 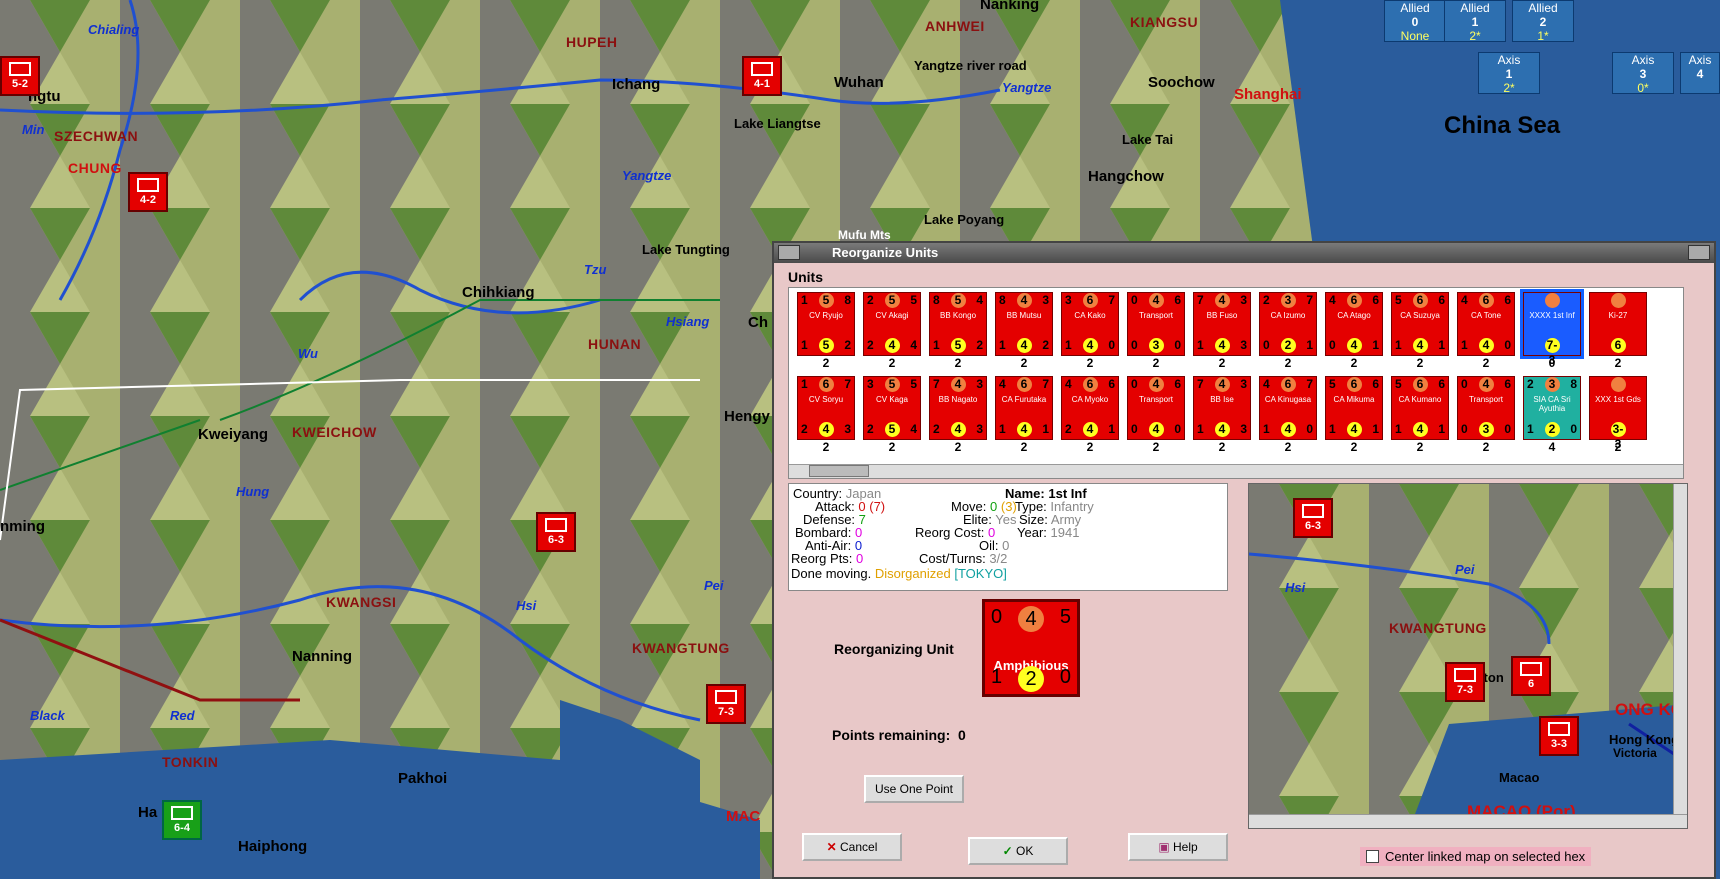 I want to click on unit-stat: 5, so click(x=892, y=384).